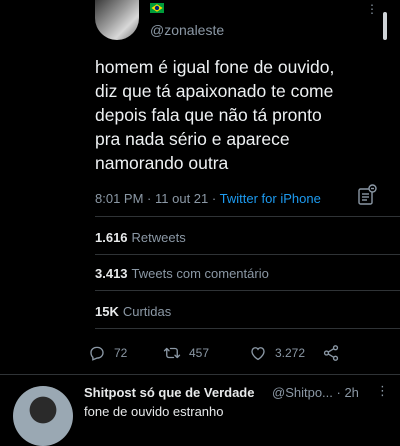 Image resolution: width=400 pixels, height=446 pixels. I want to click on like-icon, so click(258, 354).